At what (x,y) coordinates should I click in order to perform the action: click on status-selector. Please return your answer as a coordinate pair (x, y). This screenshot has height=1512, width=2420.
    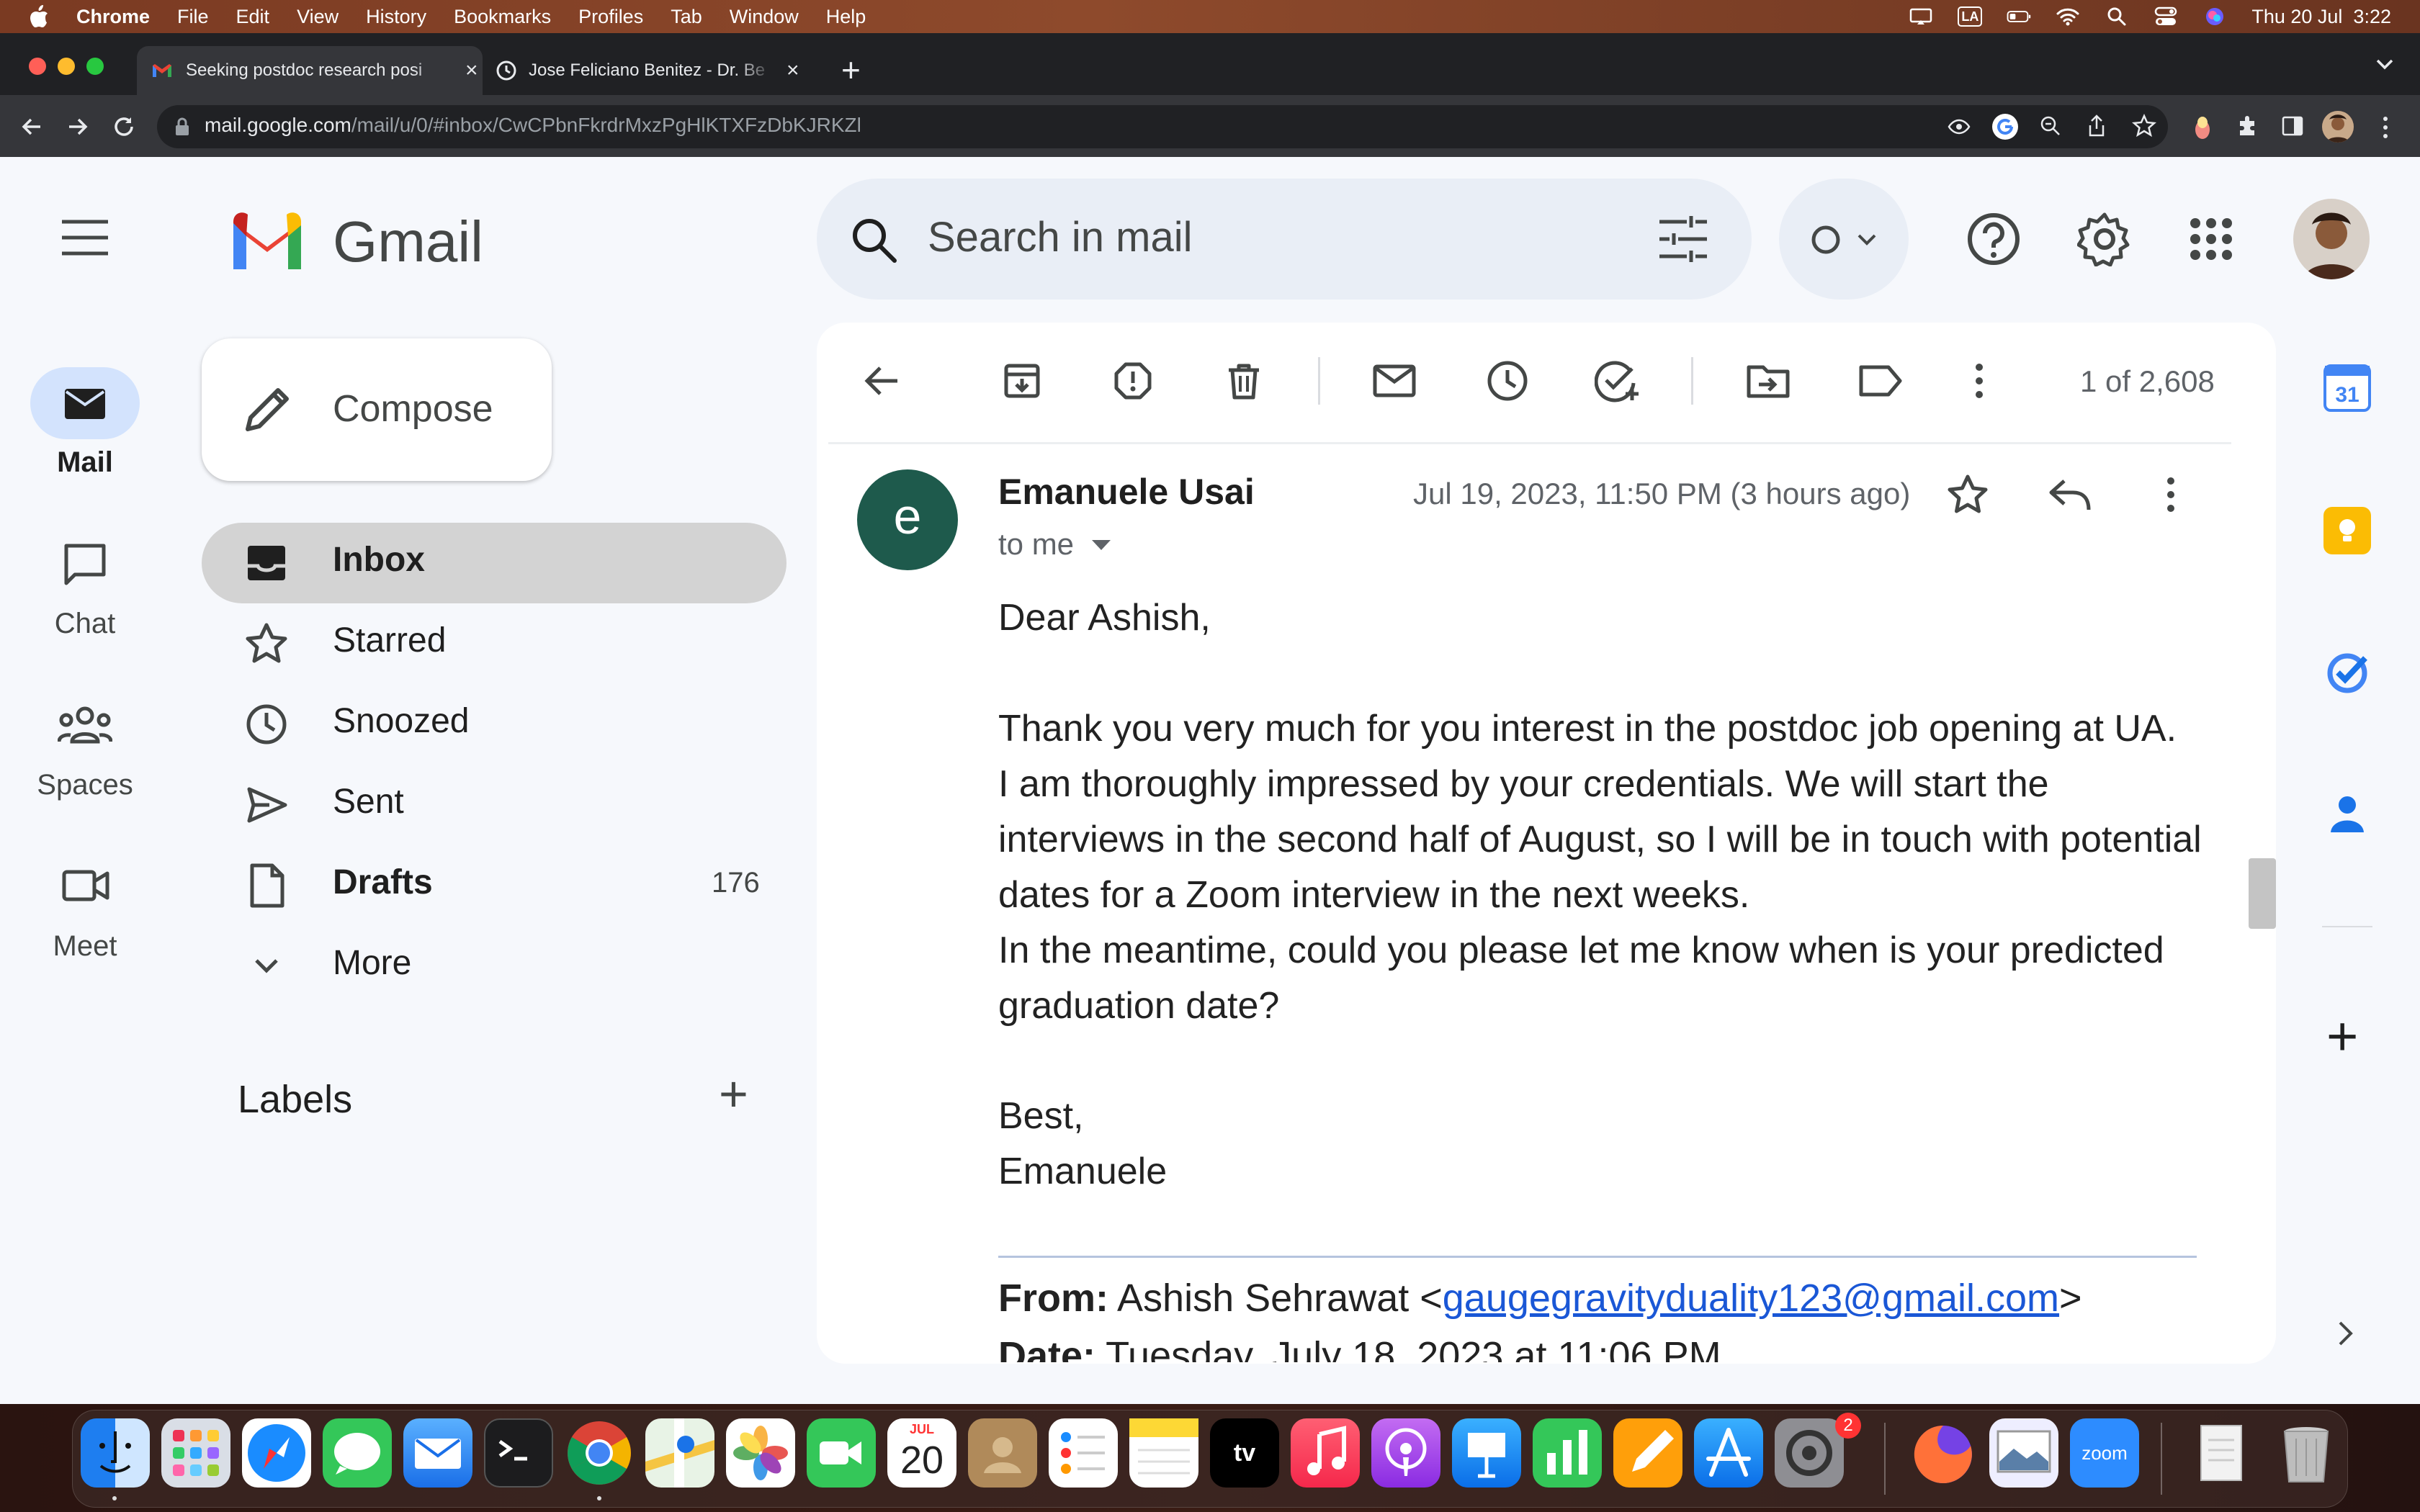
    Looking at the image, I should click on (1844, 239).